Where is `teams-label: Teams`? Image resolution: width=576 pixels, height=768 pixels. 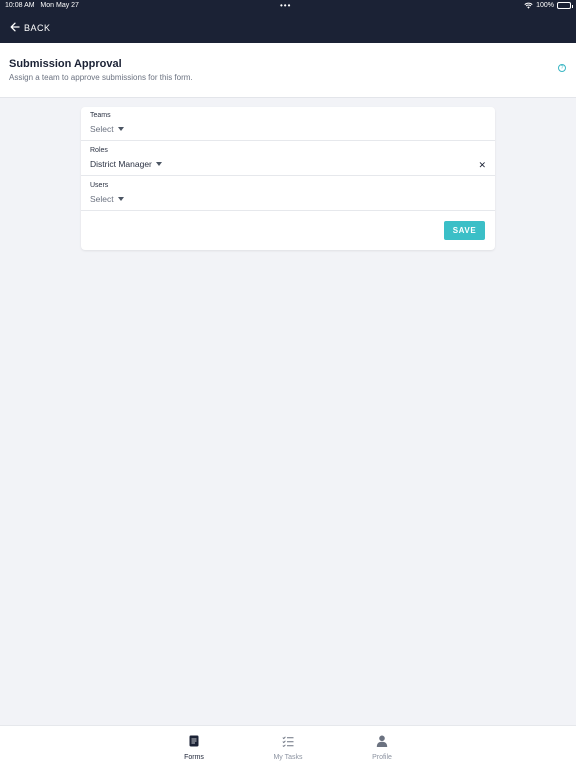
teams-label: Teams is located at coordinates (100, 115).